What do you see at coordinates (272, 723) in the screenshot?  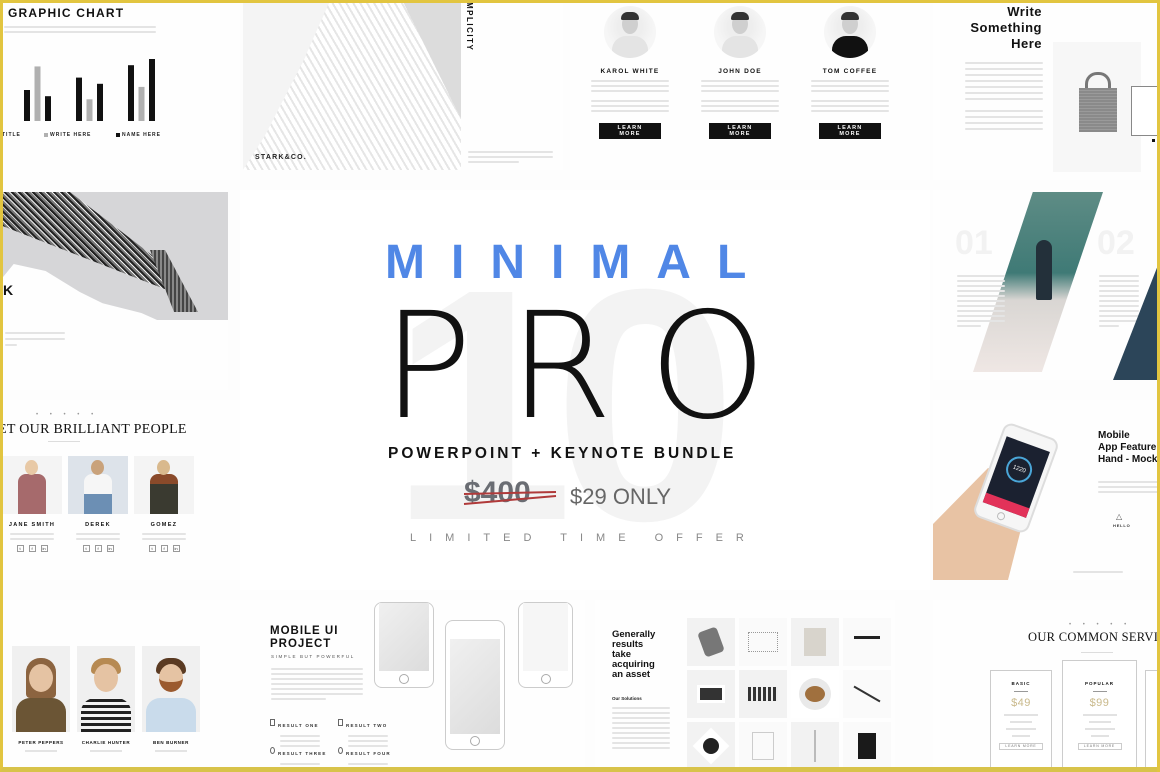 I see `phone-icon` at bounding box center [272, 723].